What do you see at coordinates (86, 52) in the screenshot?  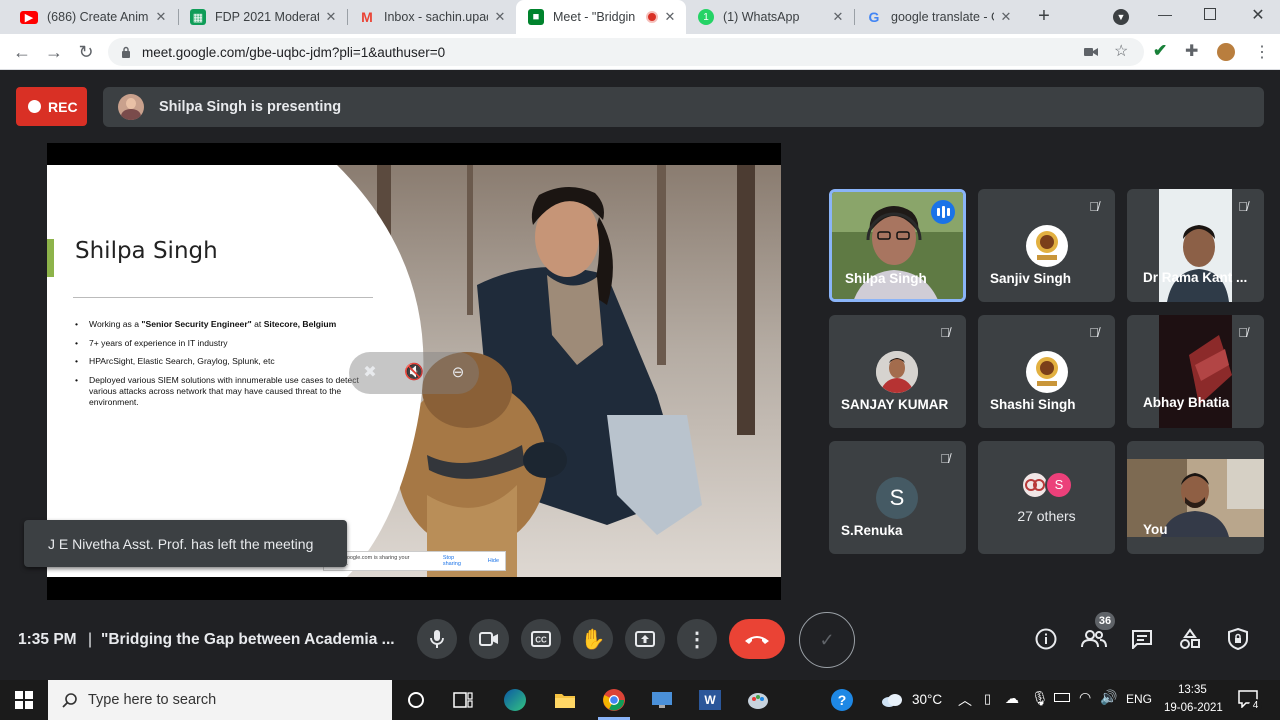 I see `reload-icon: ↻` at bounding box center [86, 52].